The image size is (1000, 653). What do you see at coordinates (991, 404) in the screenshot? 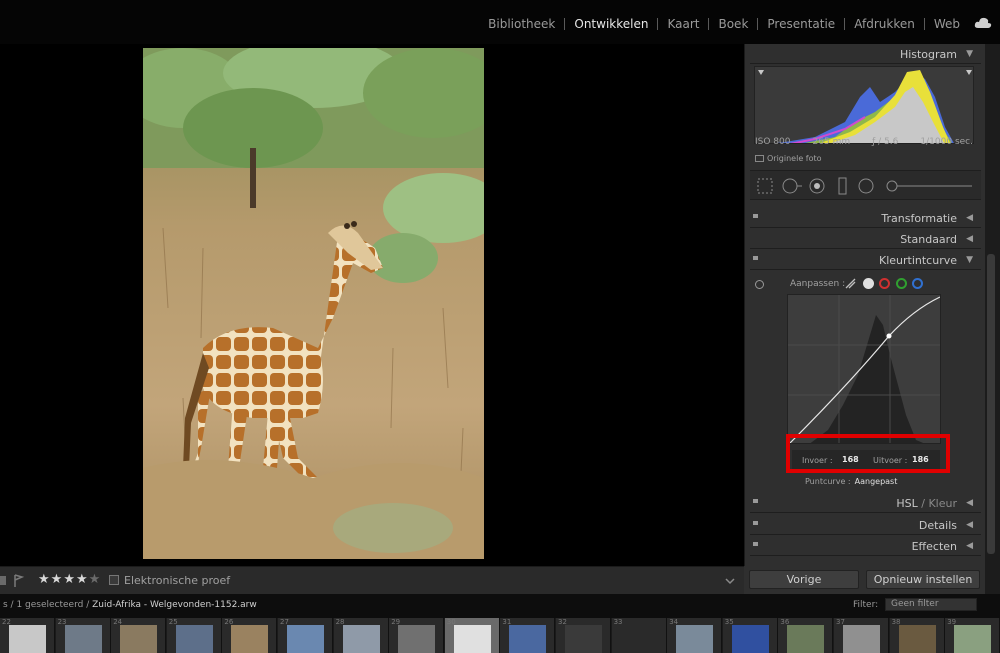
I see `scrollbar-thumb` at bounding box center [991, 404].